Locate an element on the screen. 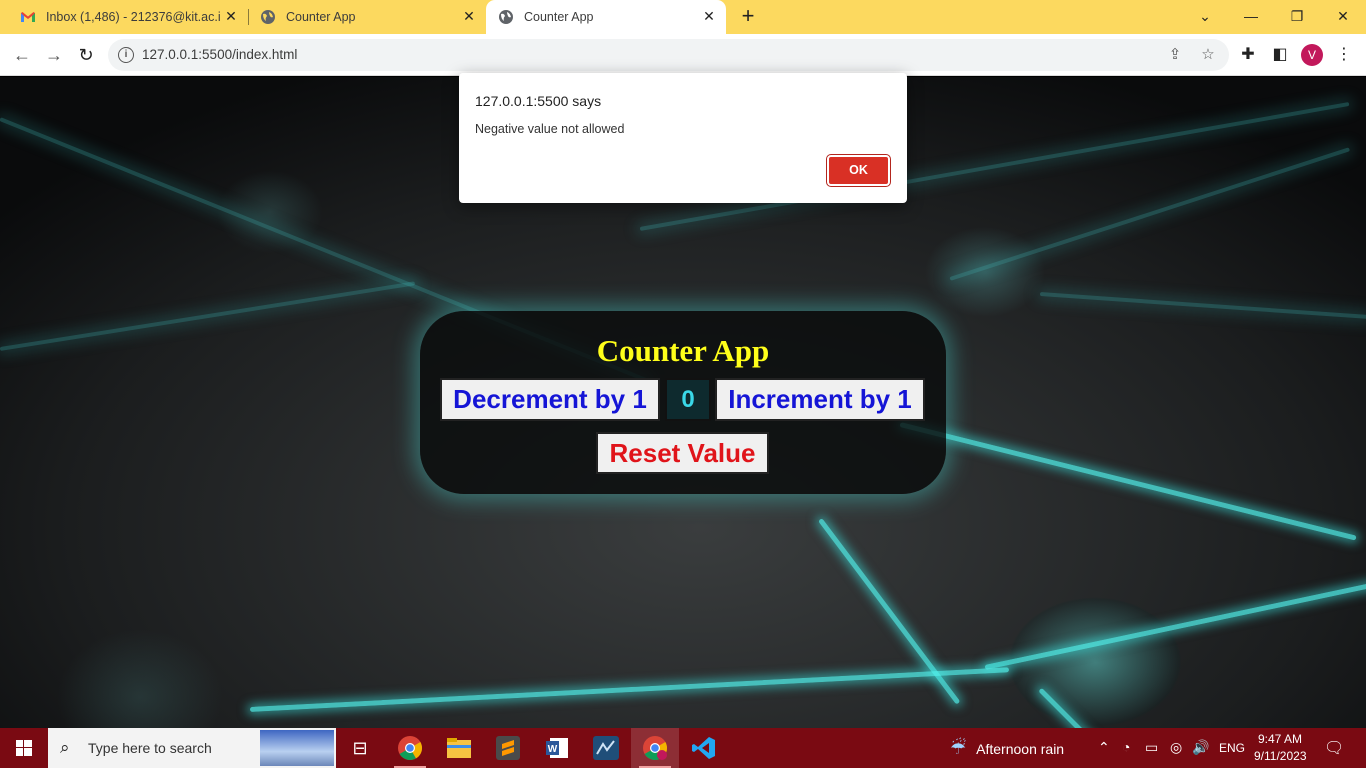 This screenshot has width=1366, height=768. info-icon: i is located at coordinates (126, 55).